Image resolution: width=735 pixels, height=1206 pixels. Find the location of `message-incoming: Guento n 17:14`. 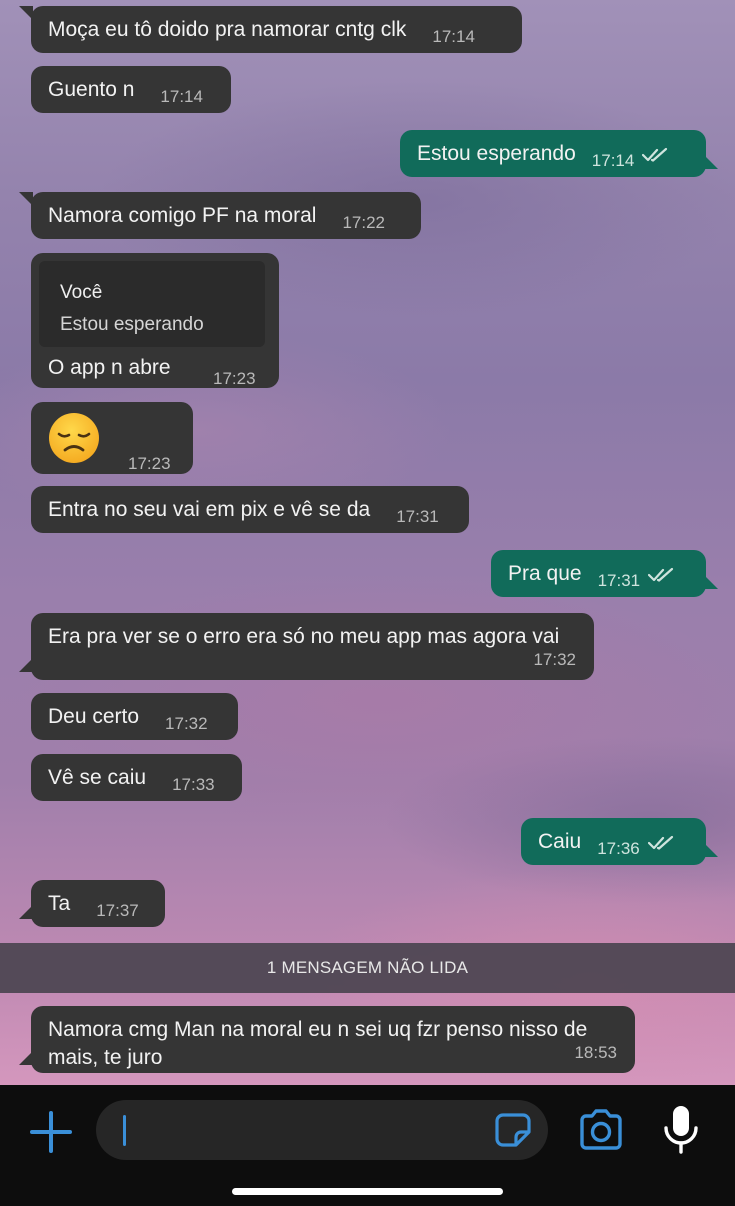

message-incoming: Guento n 17:14 is located at coordinates (131, 89).